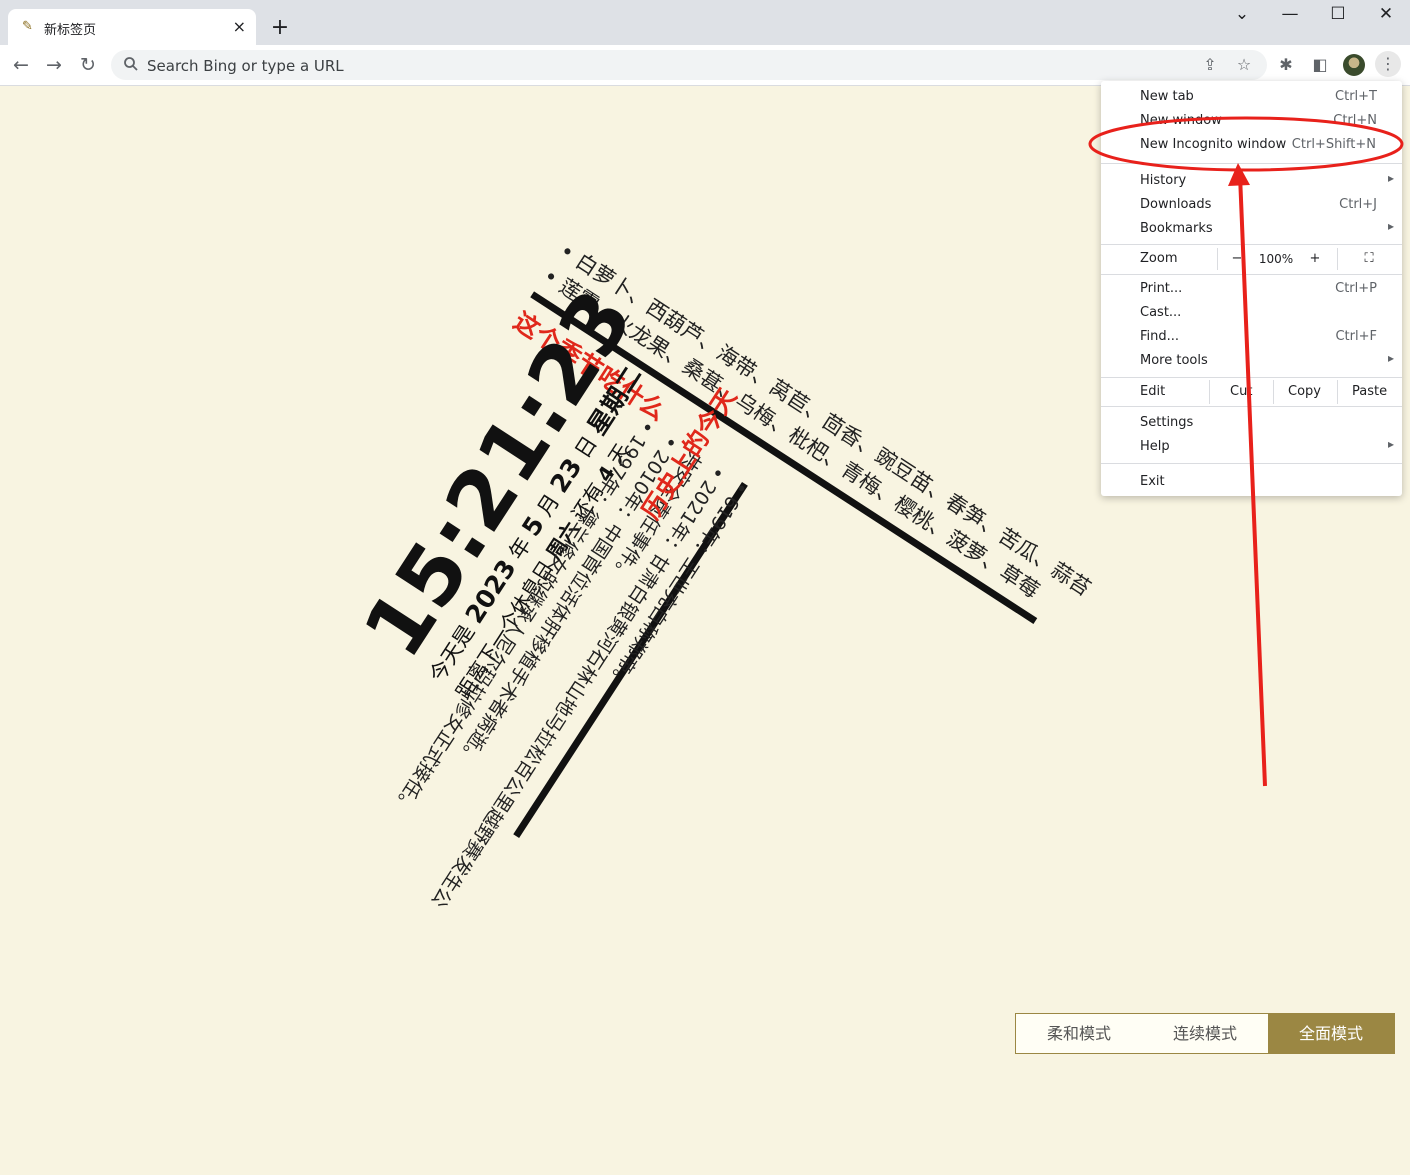 The image size is (1410, 1175). What do you see at coordinates (1320, 65) in the screenshot?
I see `side-panel-icon: ◧` at bounding box center [1320, 65].